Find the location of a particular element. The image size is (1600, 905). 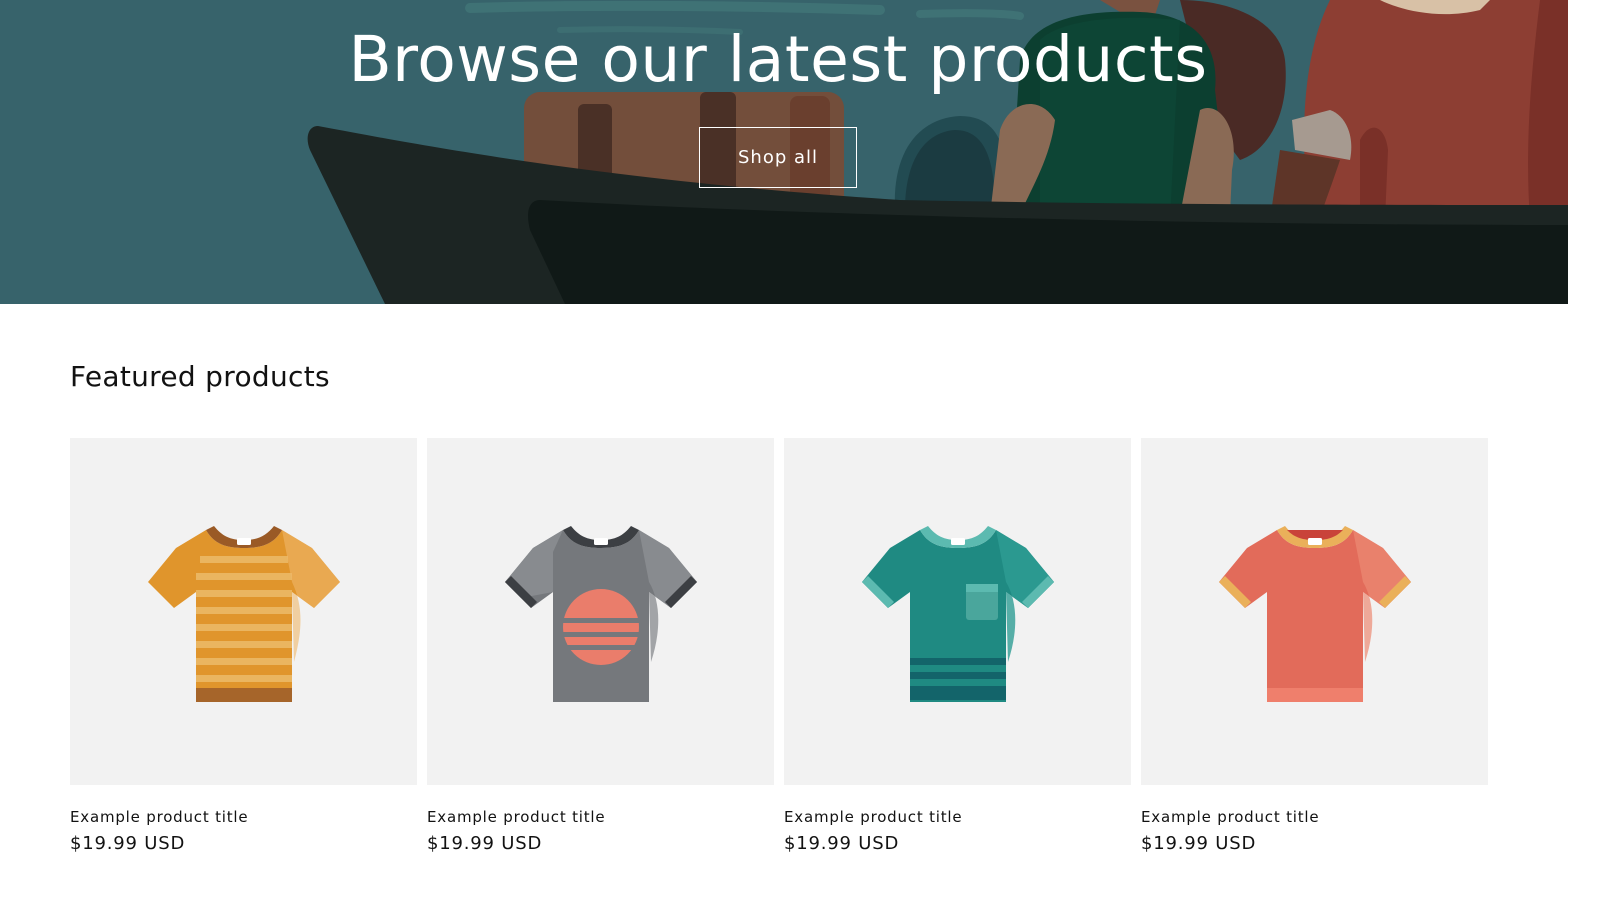

pocket-tshirt-icon is located at coordinates (957, 613).